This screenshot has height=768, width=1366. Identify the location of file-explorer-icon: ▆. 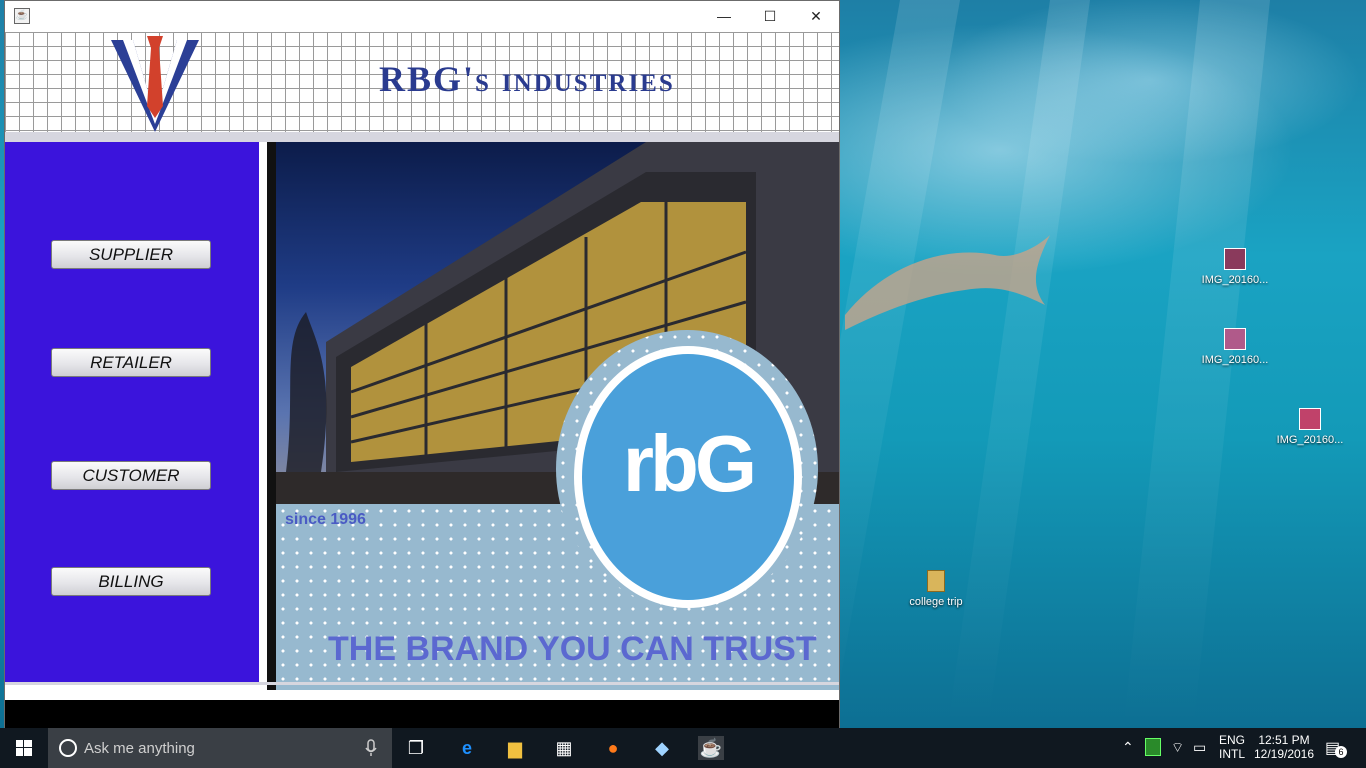
(515, 748).